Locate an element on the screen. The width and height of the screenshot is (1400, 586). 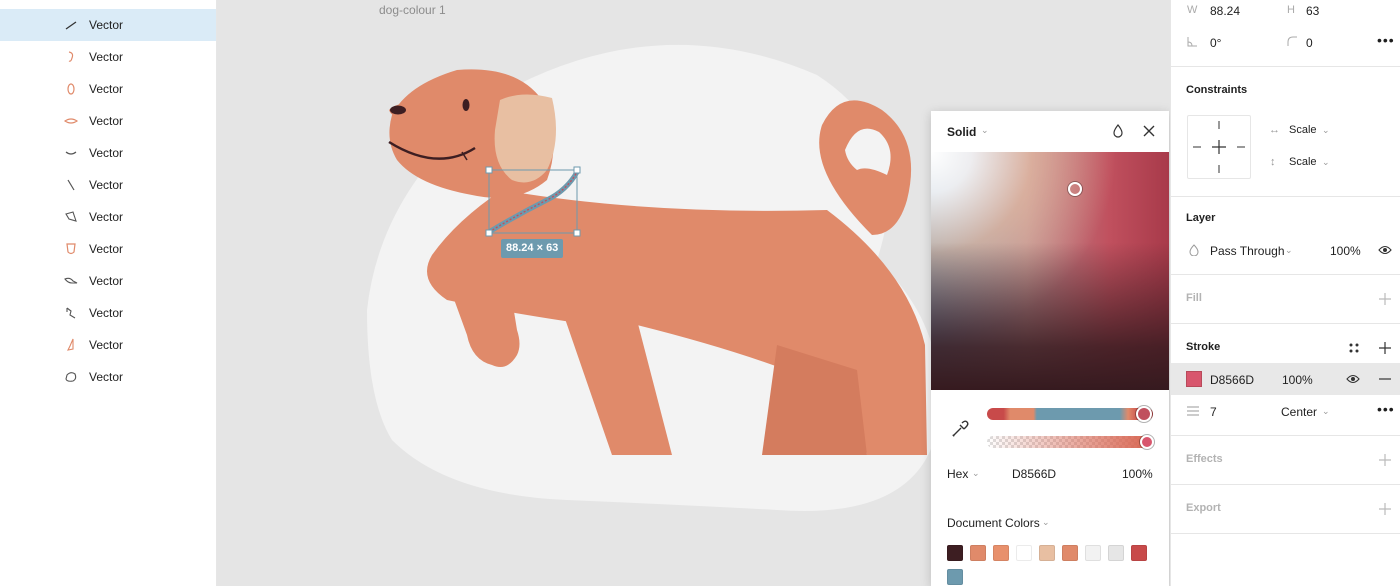
effects-title: Effects is located at coordinates (1204, 459).